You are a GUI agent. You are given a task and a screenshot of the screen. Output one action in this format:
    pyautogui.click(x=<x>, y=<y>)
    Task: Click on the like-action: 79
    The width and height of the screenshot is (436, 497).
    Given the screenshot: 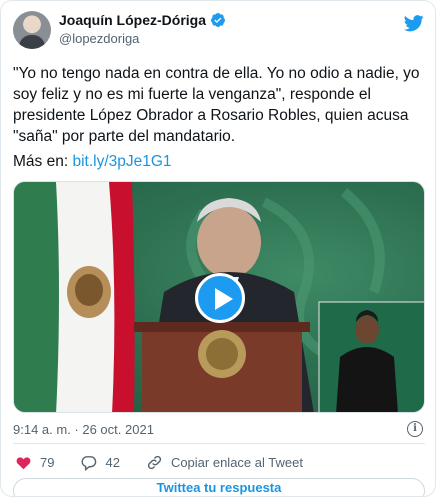 What is the action you would take?
    pyautogui.click(x=34, y=462)
    